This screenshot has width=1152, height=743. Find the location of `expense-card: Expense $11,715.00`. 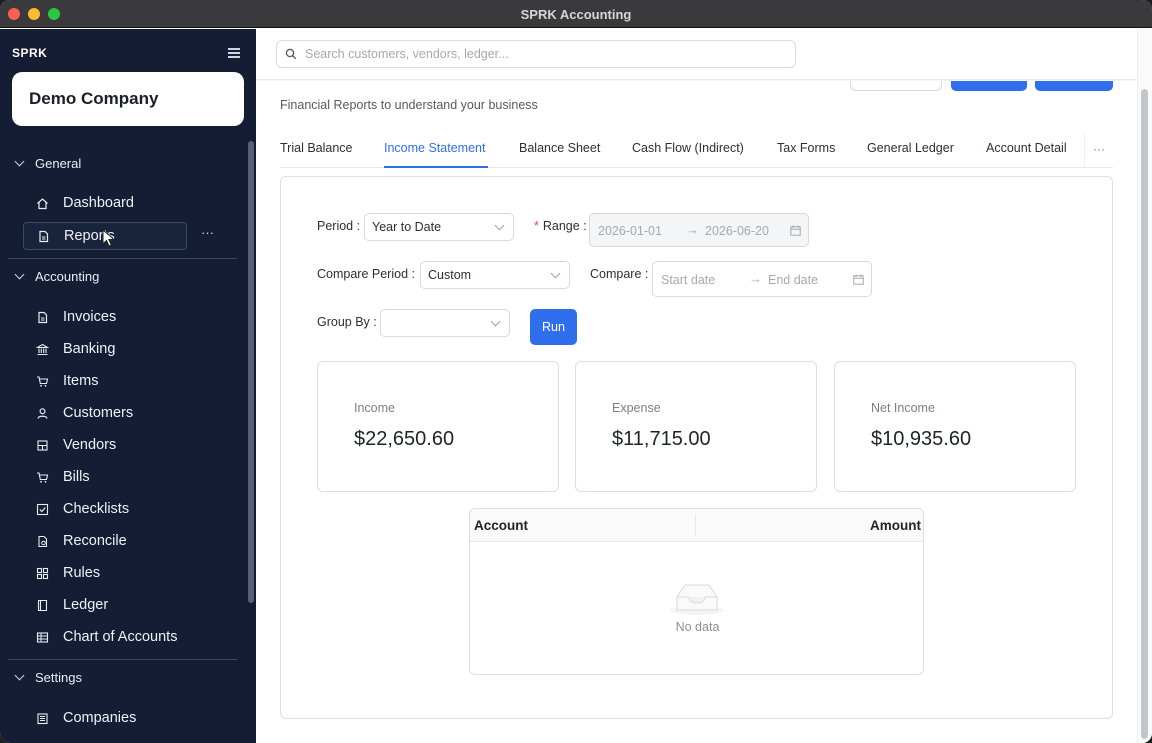

expense-card: Expense $11,715.00 is located at coordinates (696, 426).